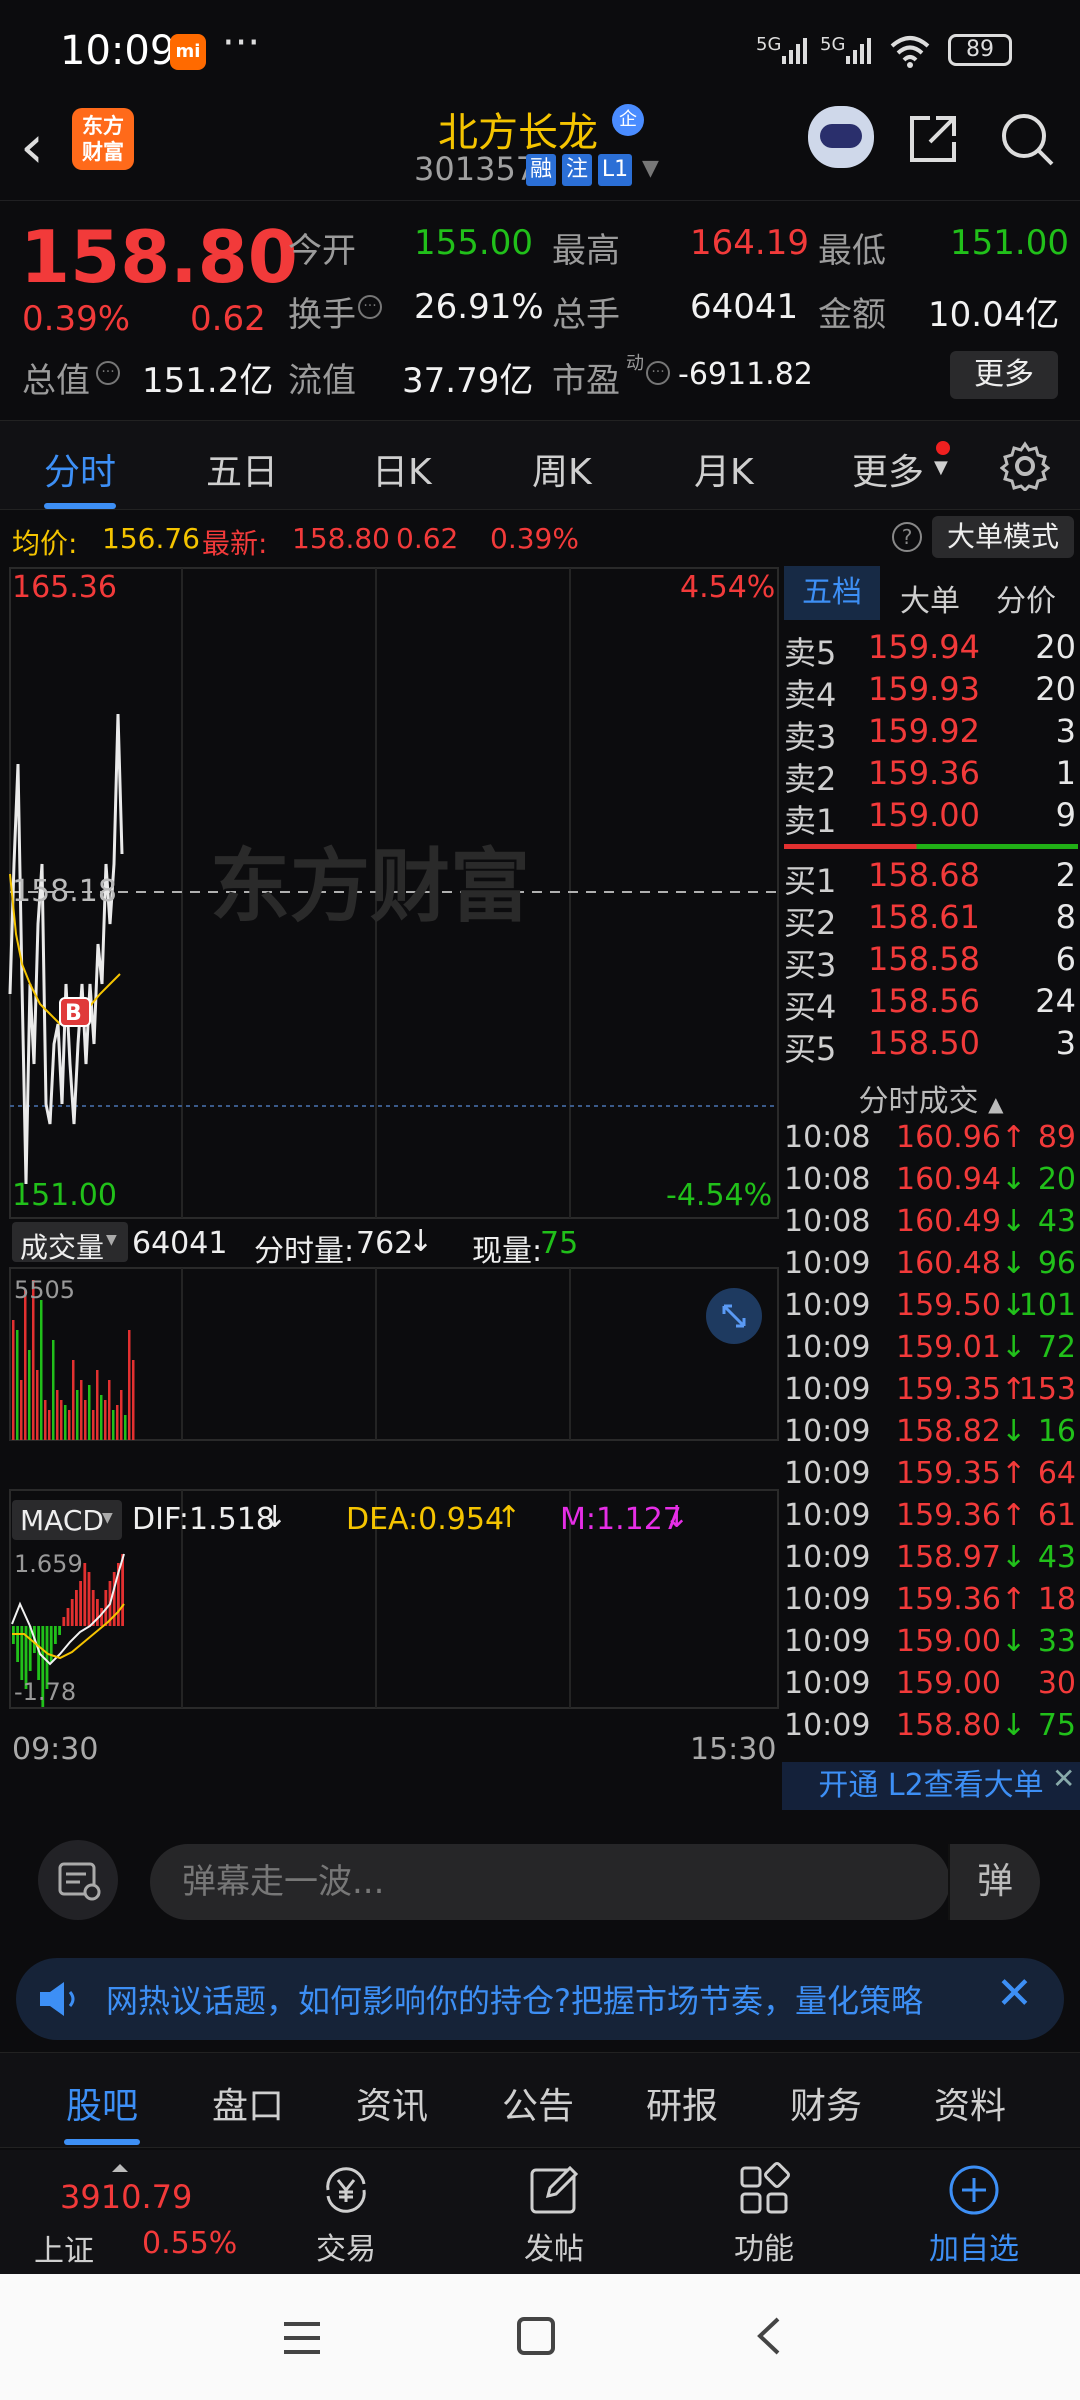 Image resolution: width=1080 pixels, height=2400 pixels. What do you see at coordinates (770, 2336) in the screenshot?
I see `back-nav-icon` at bounding box center [770, 2336].